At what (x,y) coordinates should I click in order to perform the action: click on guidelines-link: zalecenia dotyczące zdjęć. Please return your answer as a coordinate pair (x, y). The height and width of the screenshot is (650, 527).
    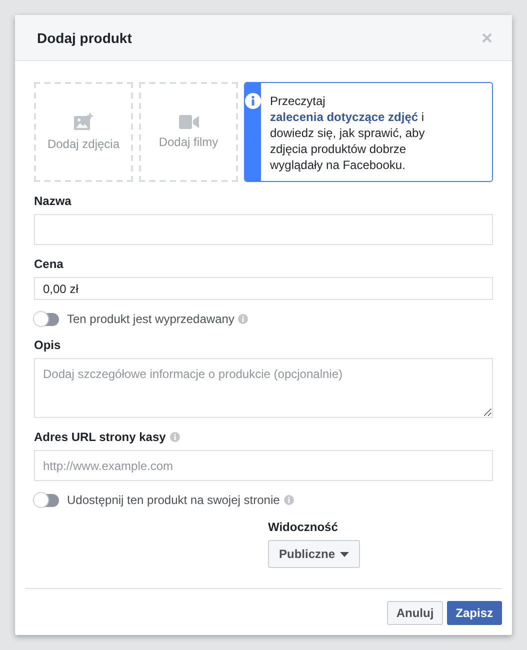
    Looking at the image, I should click on (344, 117).